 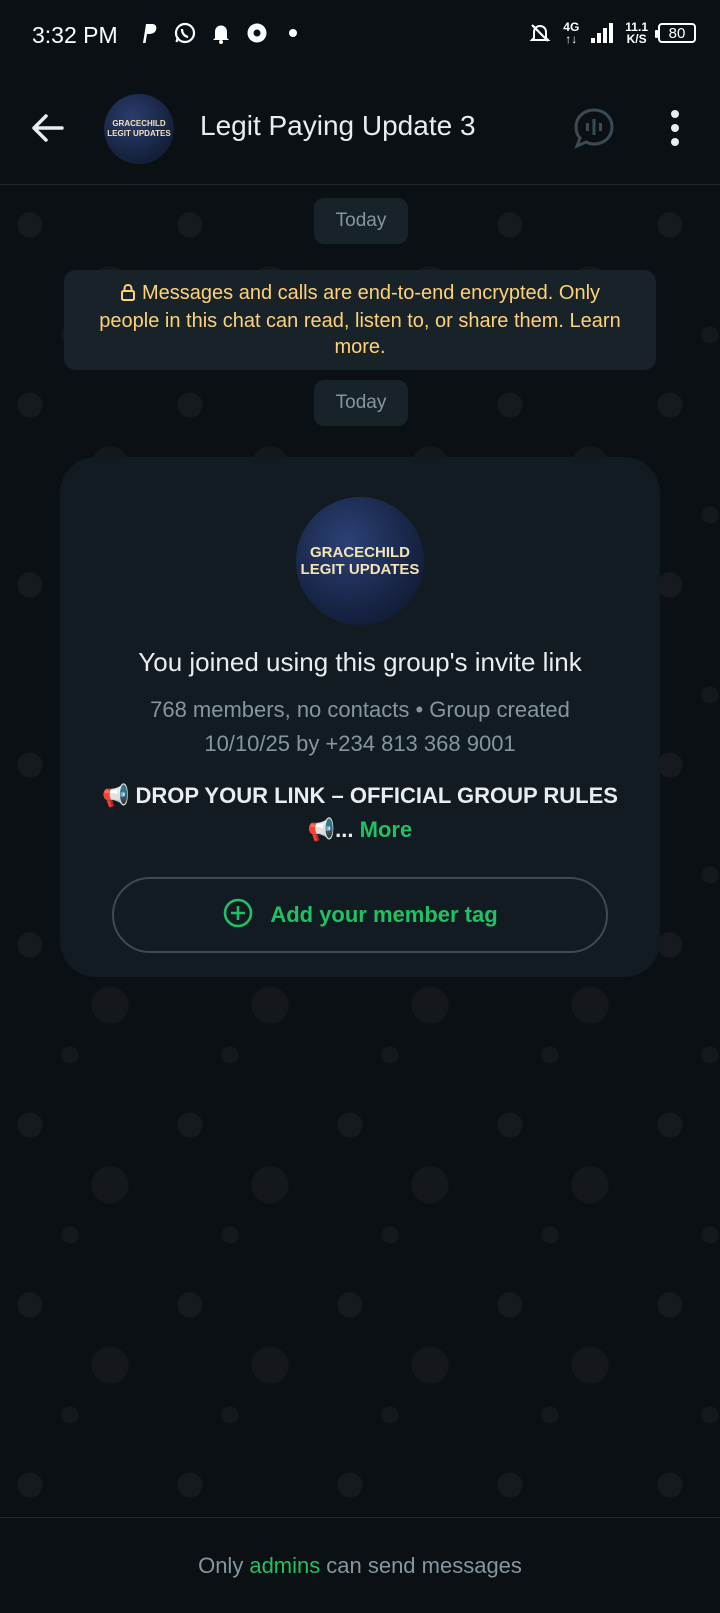 I want to click on group-avatar: GRACECHILD LEGIT UPDATES, so click(x=139, y=129).